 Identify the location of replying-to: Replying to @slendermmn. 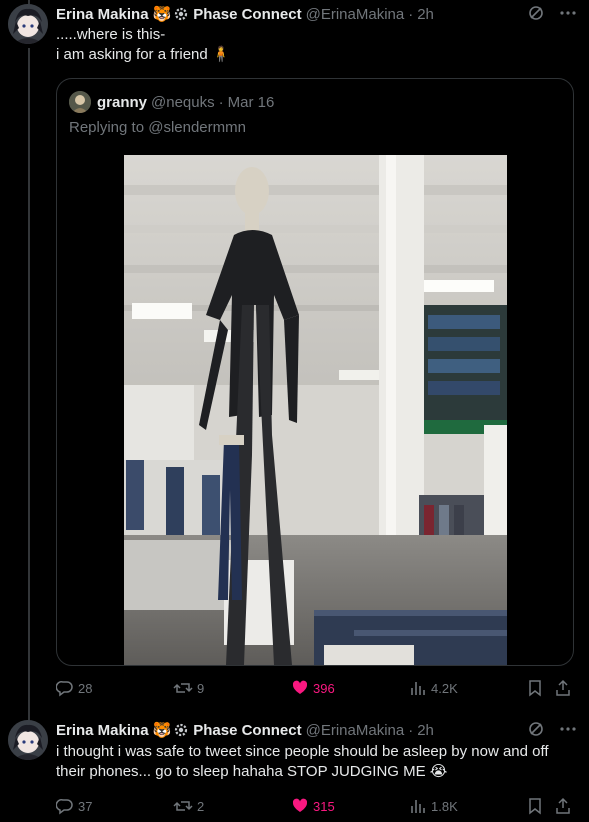
(157, 127).